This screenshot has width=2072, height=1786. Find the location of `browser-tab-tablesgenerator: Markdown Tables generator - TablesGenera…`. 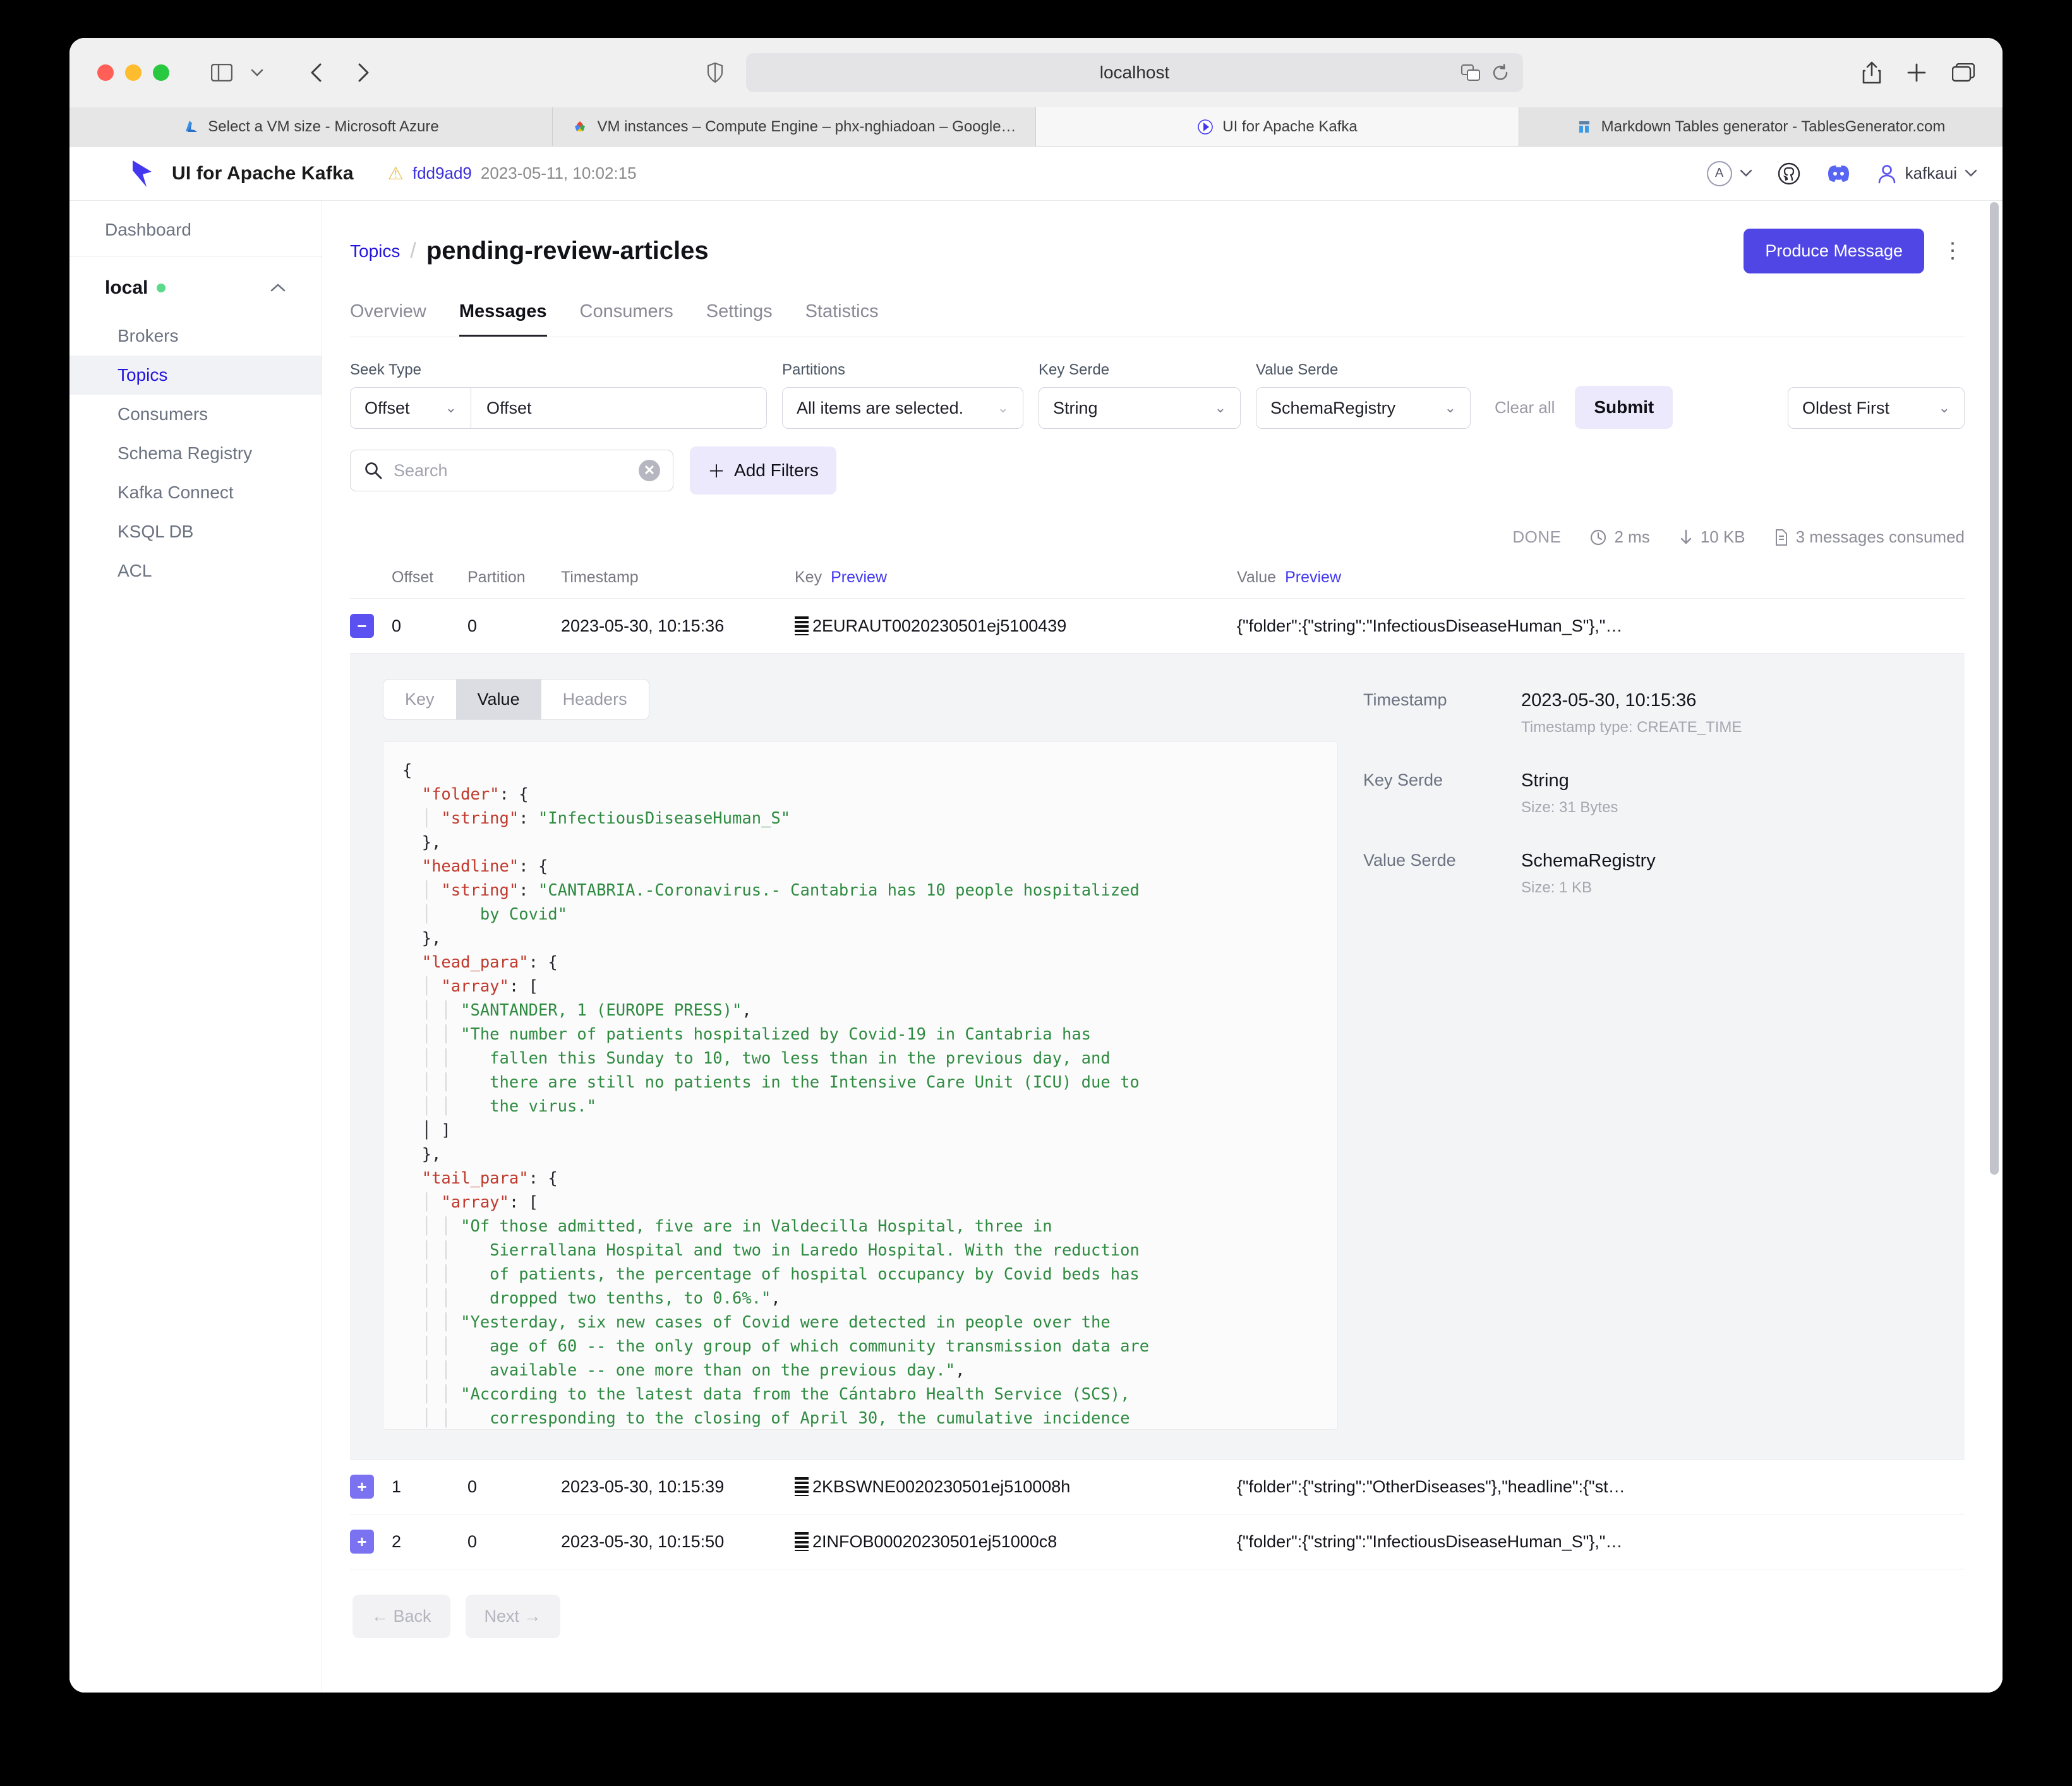

browser-tab-tablesgenerator: Markdown Tables generator - TablesGenera… is located at coordinates (1761, 126).